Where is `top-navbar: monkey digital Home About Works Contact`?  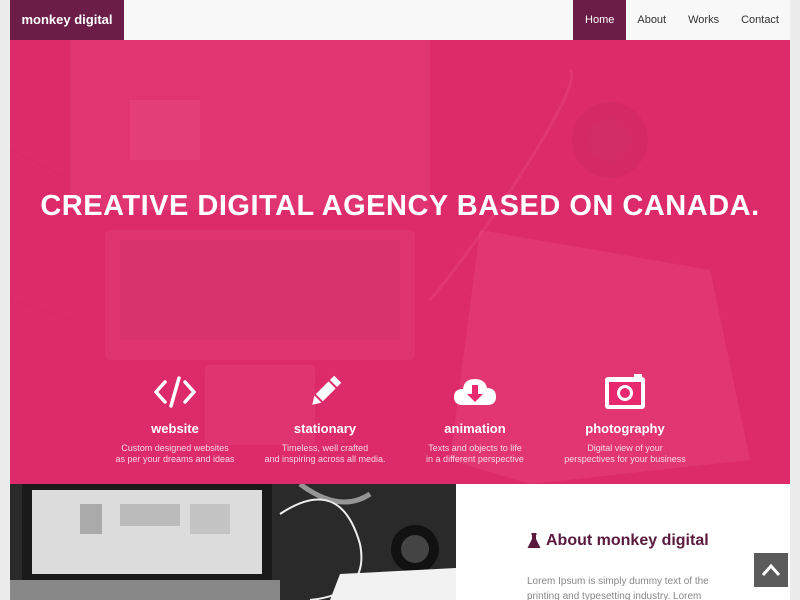
top-navbar: monkey digital Home About Works Contact is located at coordinates (400, 20).